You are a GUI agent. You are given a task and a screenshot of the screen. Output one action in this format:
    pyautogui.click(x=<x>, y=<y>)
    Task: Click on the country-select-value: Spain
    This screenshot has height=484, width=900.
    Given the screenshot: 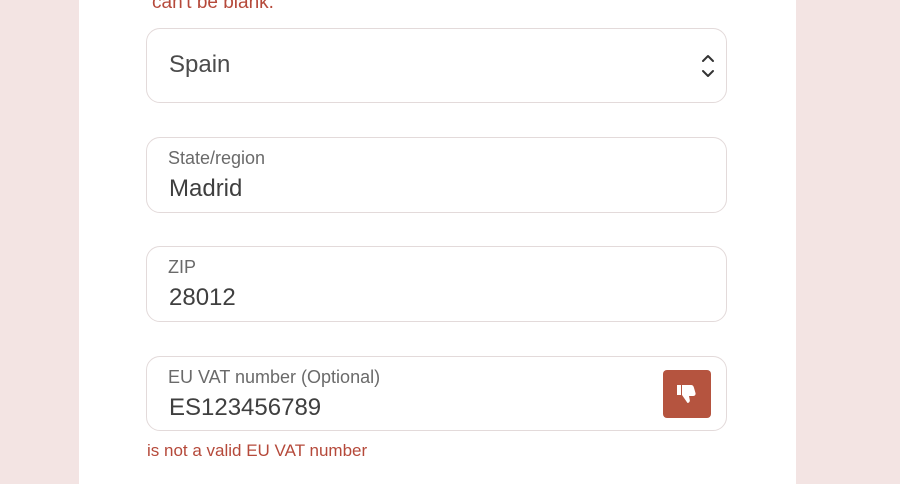 What is the action you would take?
    pyautogui.click(x=200, y=64)
    